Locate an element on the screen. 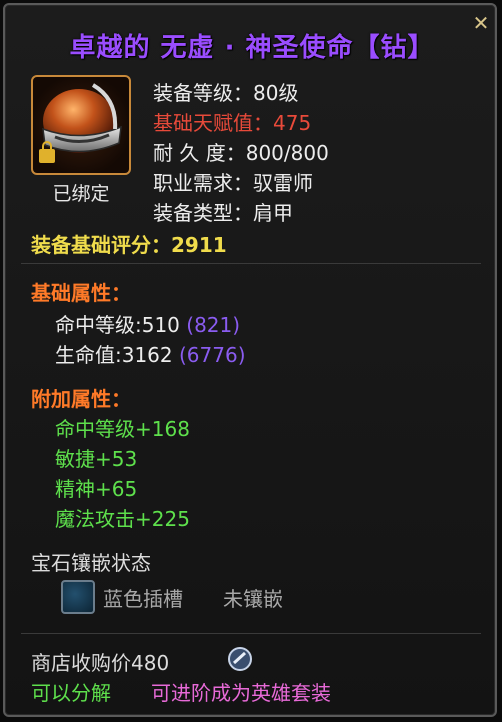 The height and width of the screenshot is (722, 502). base-attrs-header: 基础属性： is located at coordinates (81, 293).